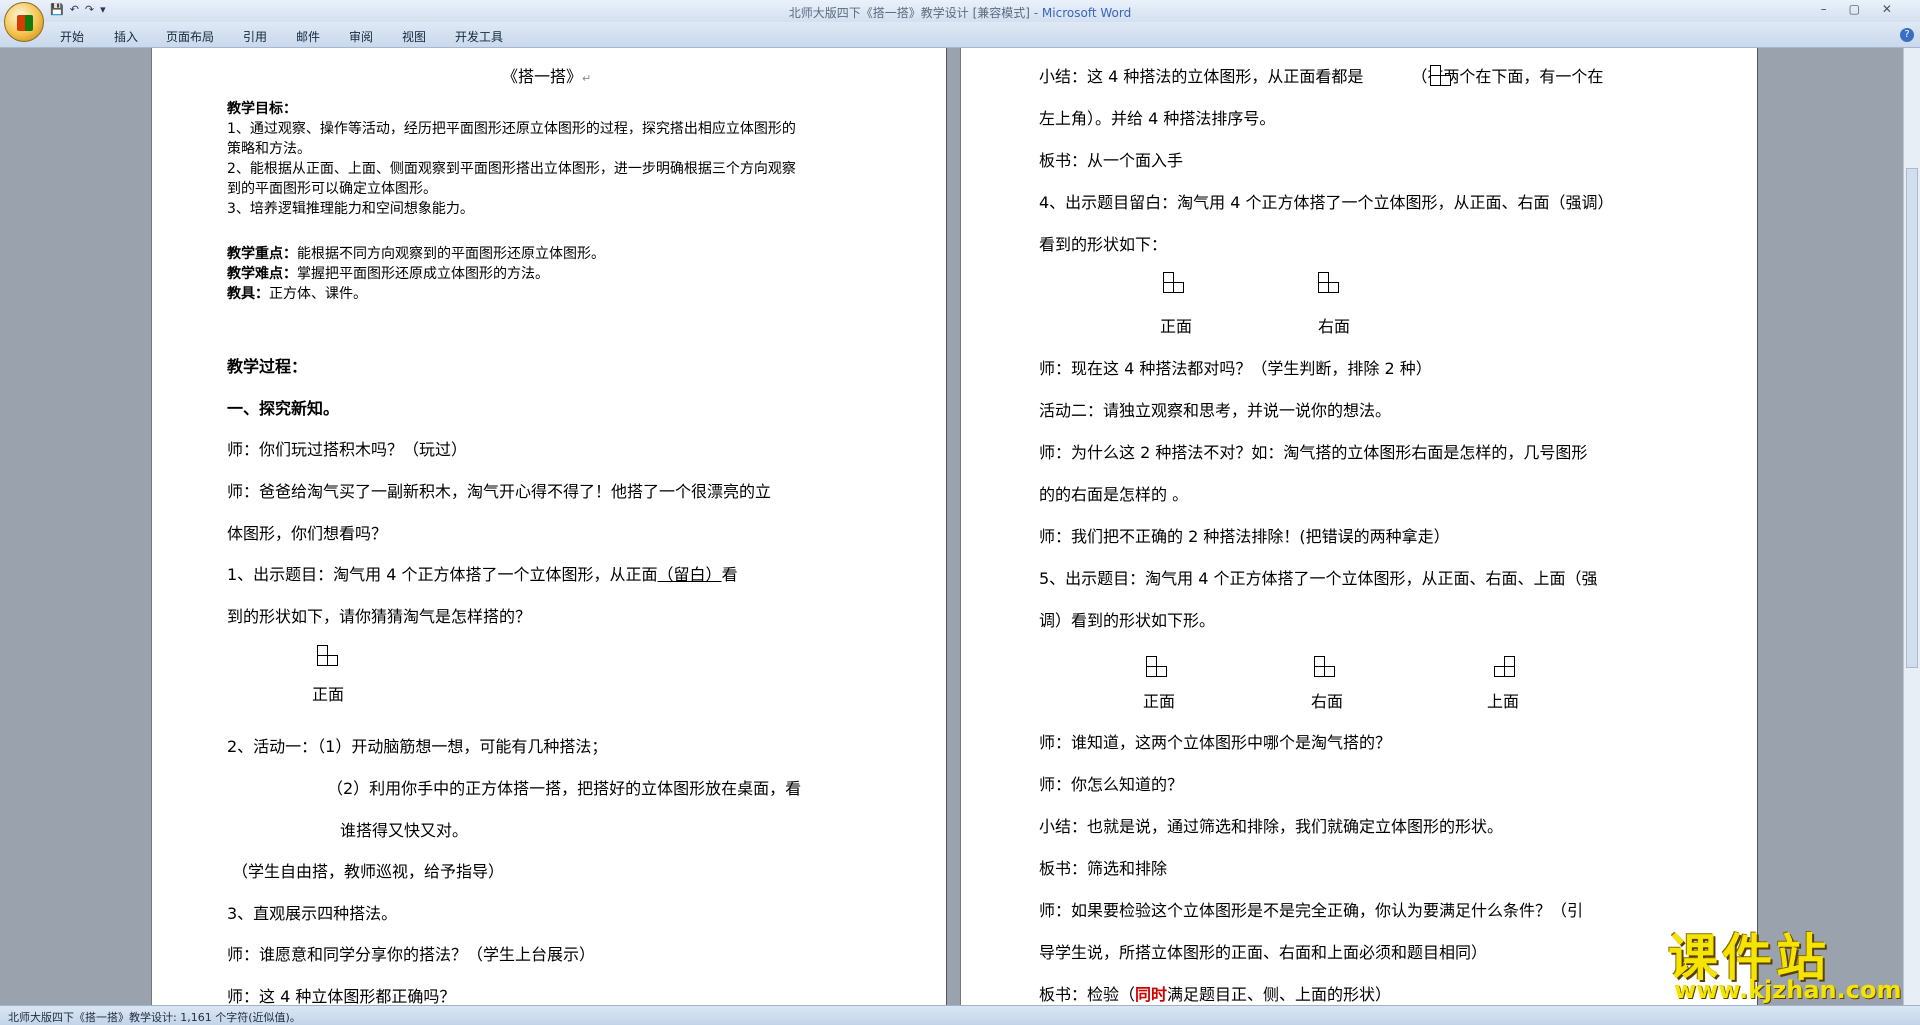  What do you see at coordinates (312, 913) in the screenshot?
I see `paragraph: 3、直观展示四种搭法。` at bounding box center [312, 913].